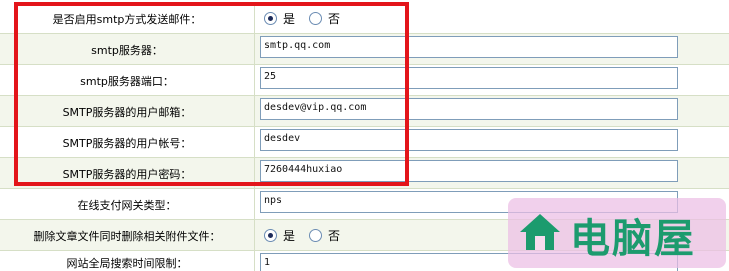  What do you see at coordinates (127, 205) in the screenshot?
I see `label-payment-gateway: 在线支付网关类型：` at bounding box center [127, 205].